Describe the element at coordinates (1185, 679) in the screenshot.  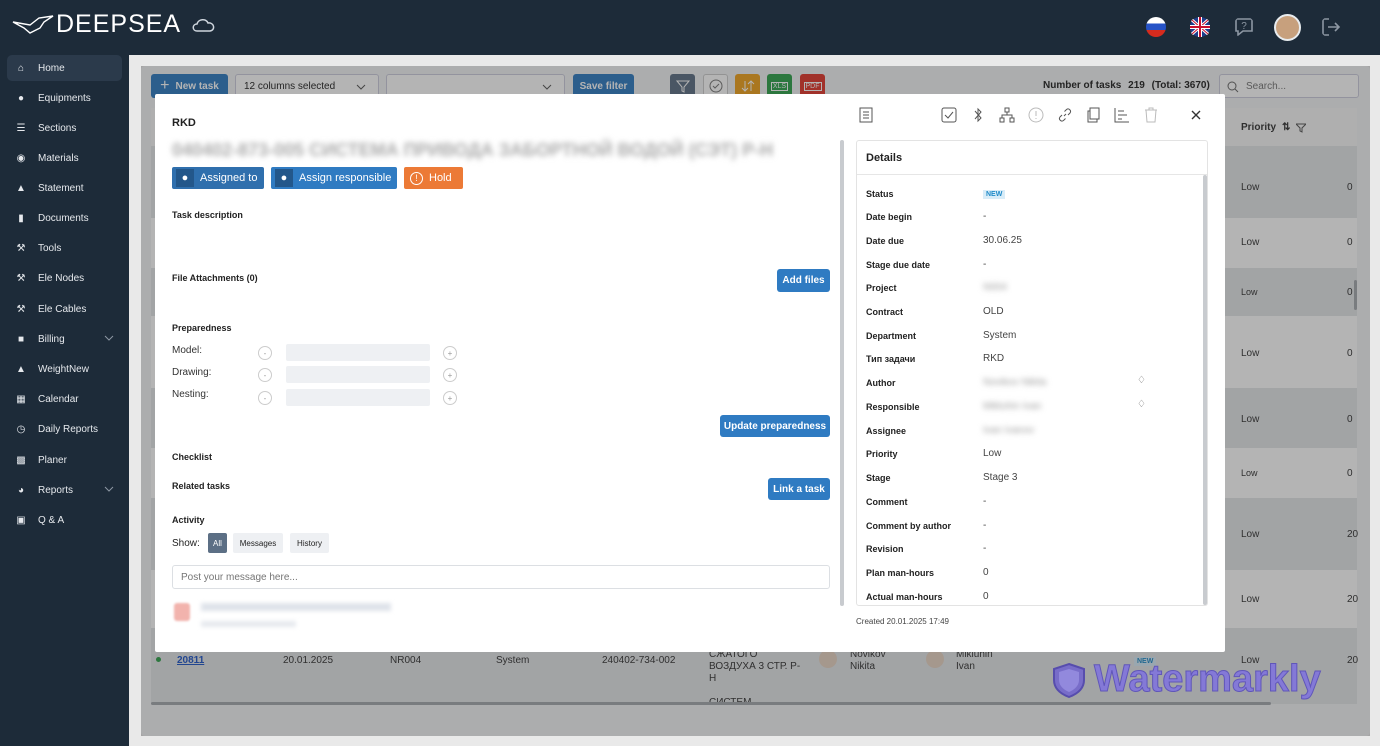
I see `watermark: Watermarkly` at that location.